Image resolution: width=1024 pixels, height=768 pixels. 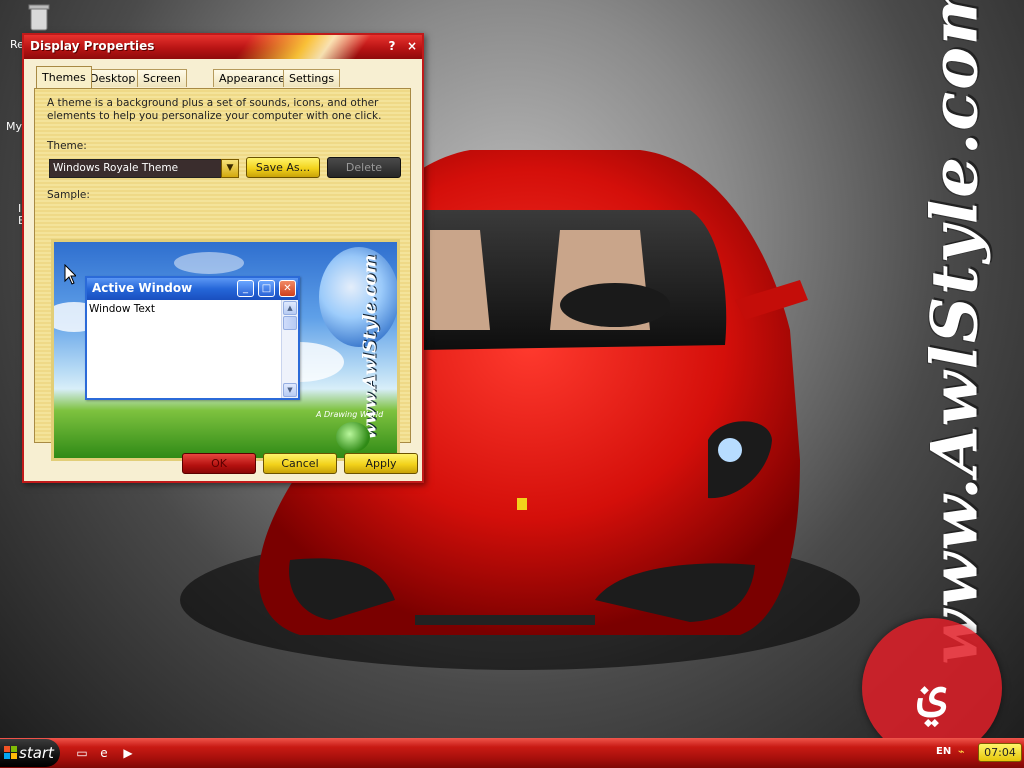 I want to click on maximize-icon: □, so click(x=266, y=288).